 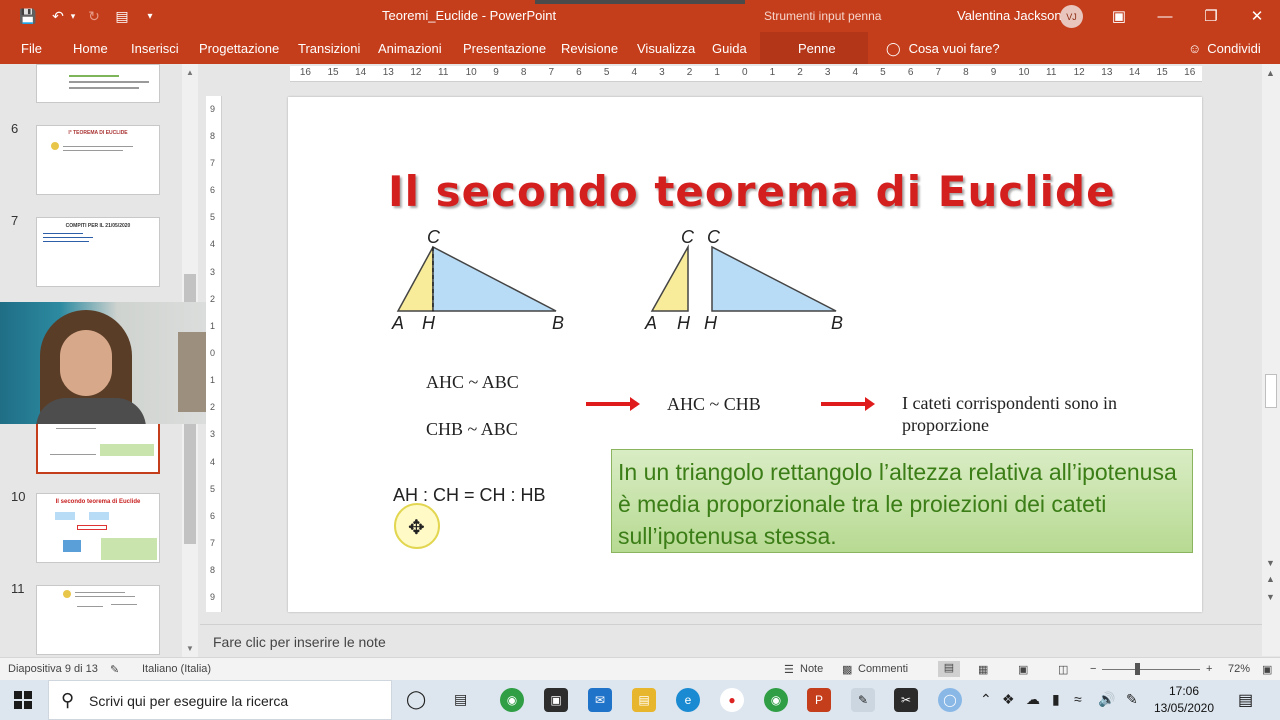 I want to click on slide-thumbnail-6: I° TEOREMA DI EUCLIDE, so click(x=98, y=160).